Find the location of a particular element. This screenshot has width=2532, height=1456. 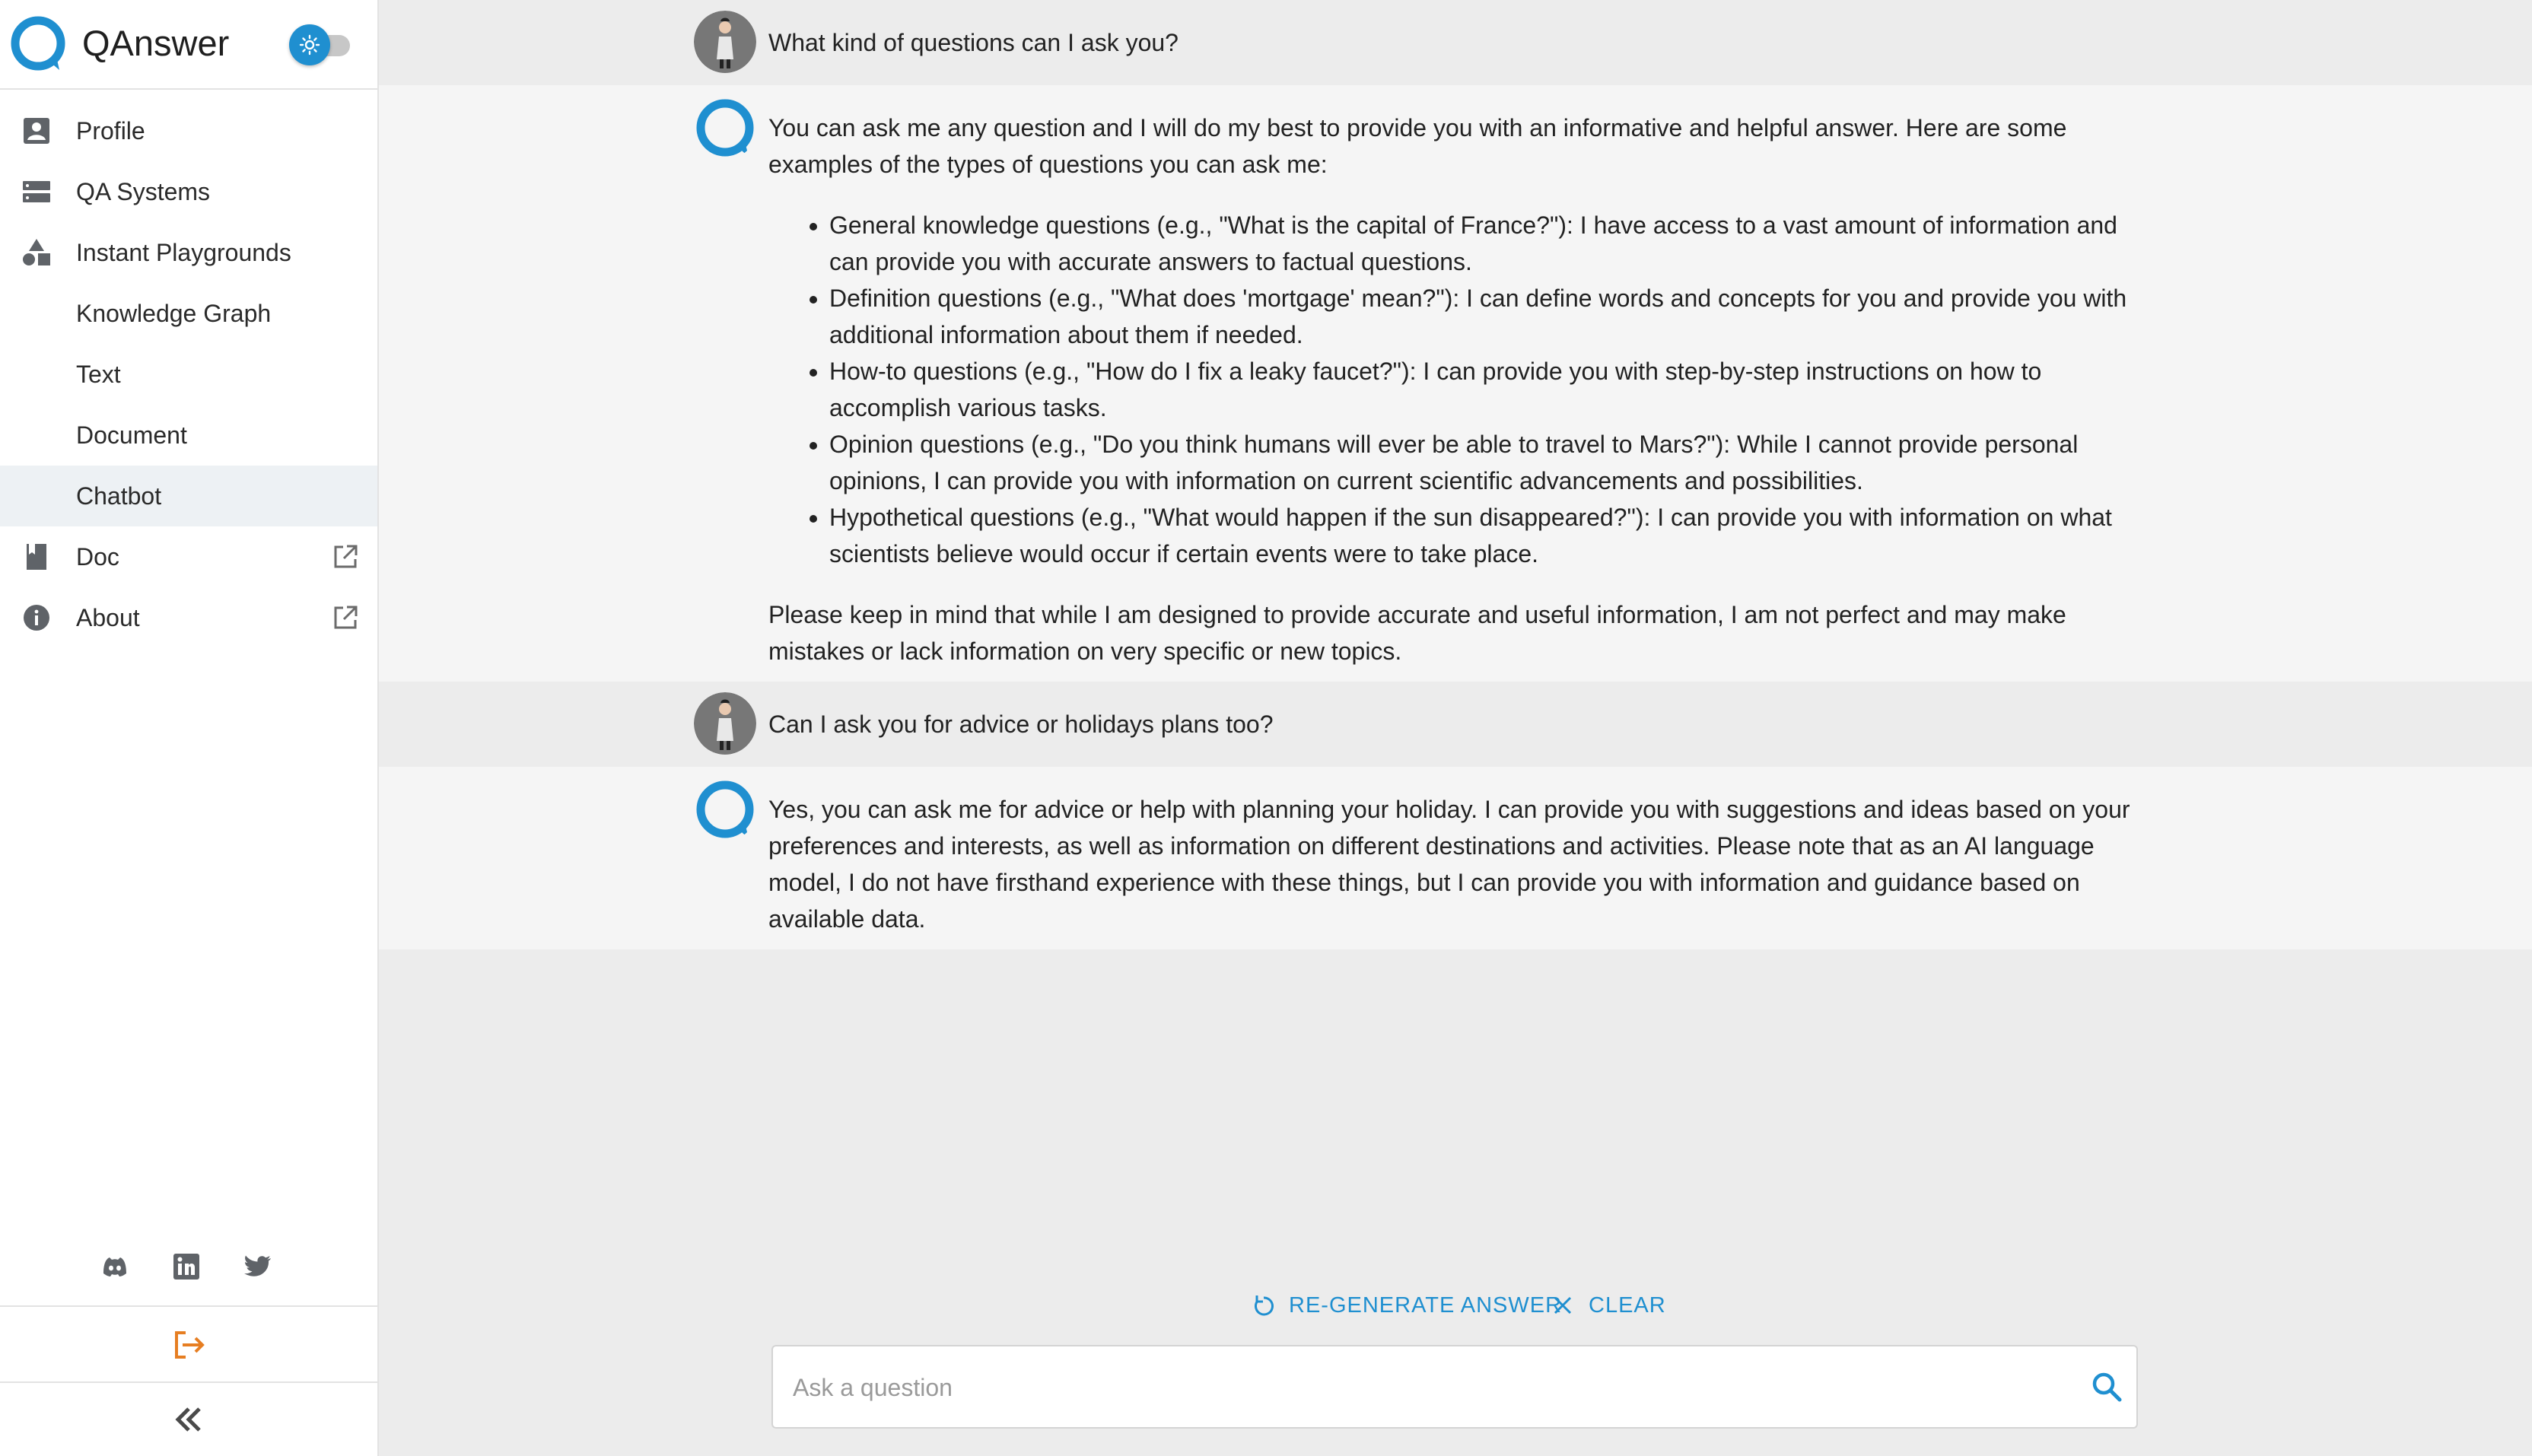

theme-toggle is located at coordinates (321, 44).